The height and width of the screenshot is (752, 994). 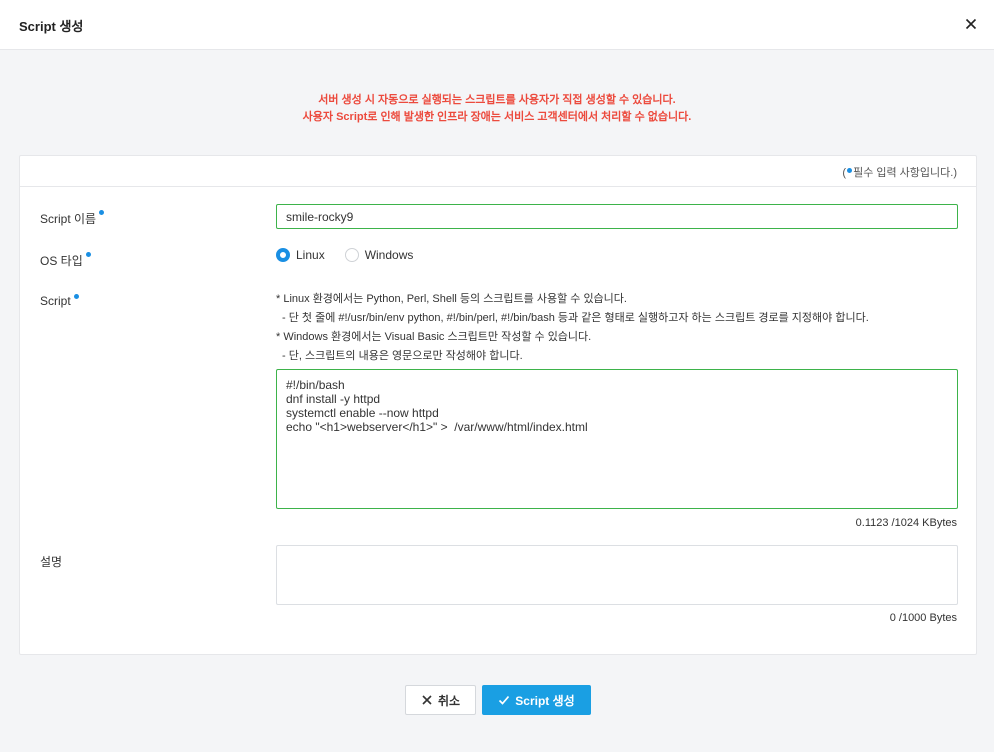 I want to click on description-textarea, so click(x=617, y=575).